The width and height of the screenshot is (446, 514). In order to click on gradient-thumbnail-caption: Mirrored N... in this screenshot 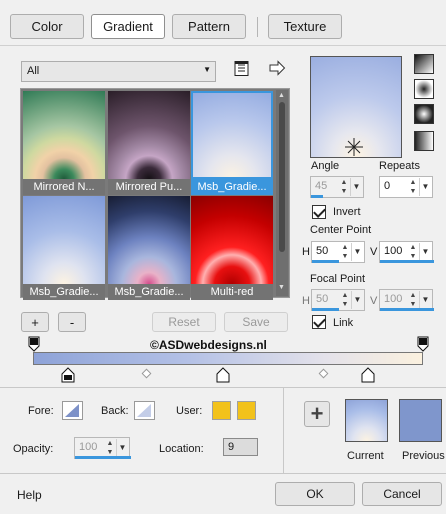, I will do `click(64, 187)`.